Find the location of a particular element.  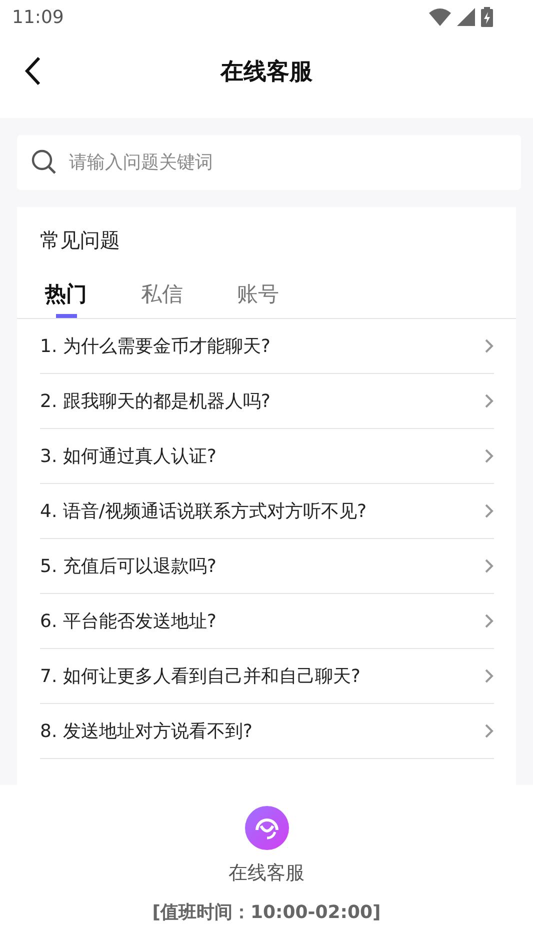

signal-icon is located at coordinates (466, 17).